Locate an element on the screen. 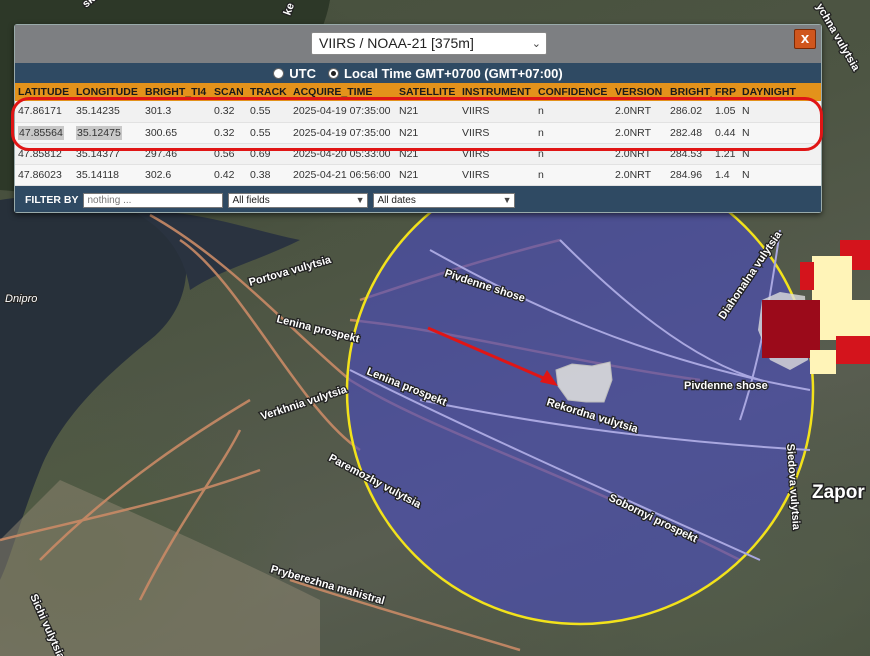 Image resolution: width=870 pixels, height=656 pixels. table-cell: 1.21 is located at coordinates (725, 154).